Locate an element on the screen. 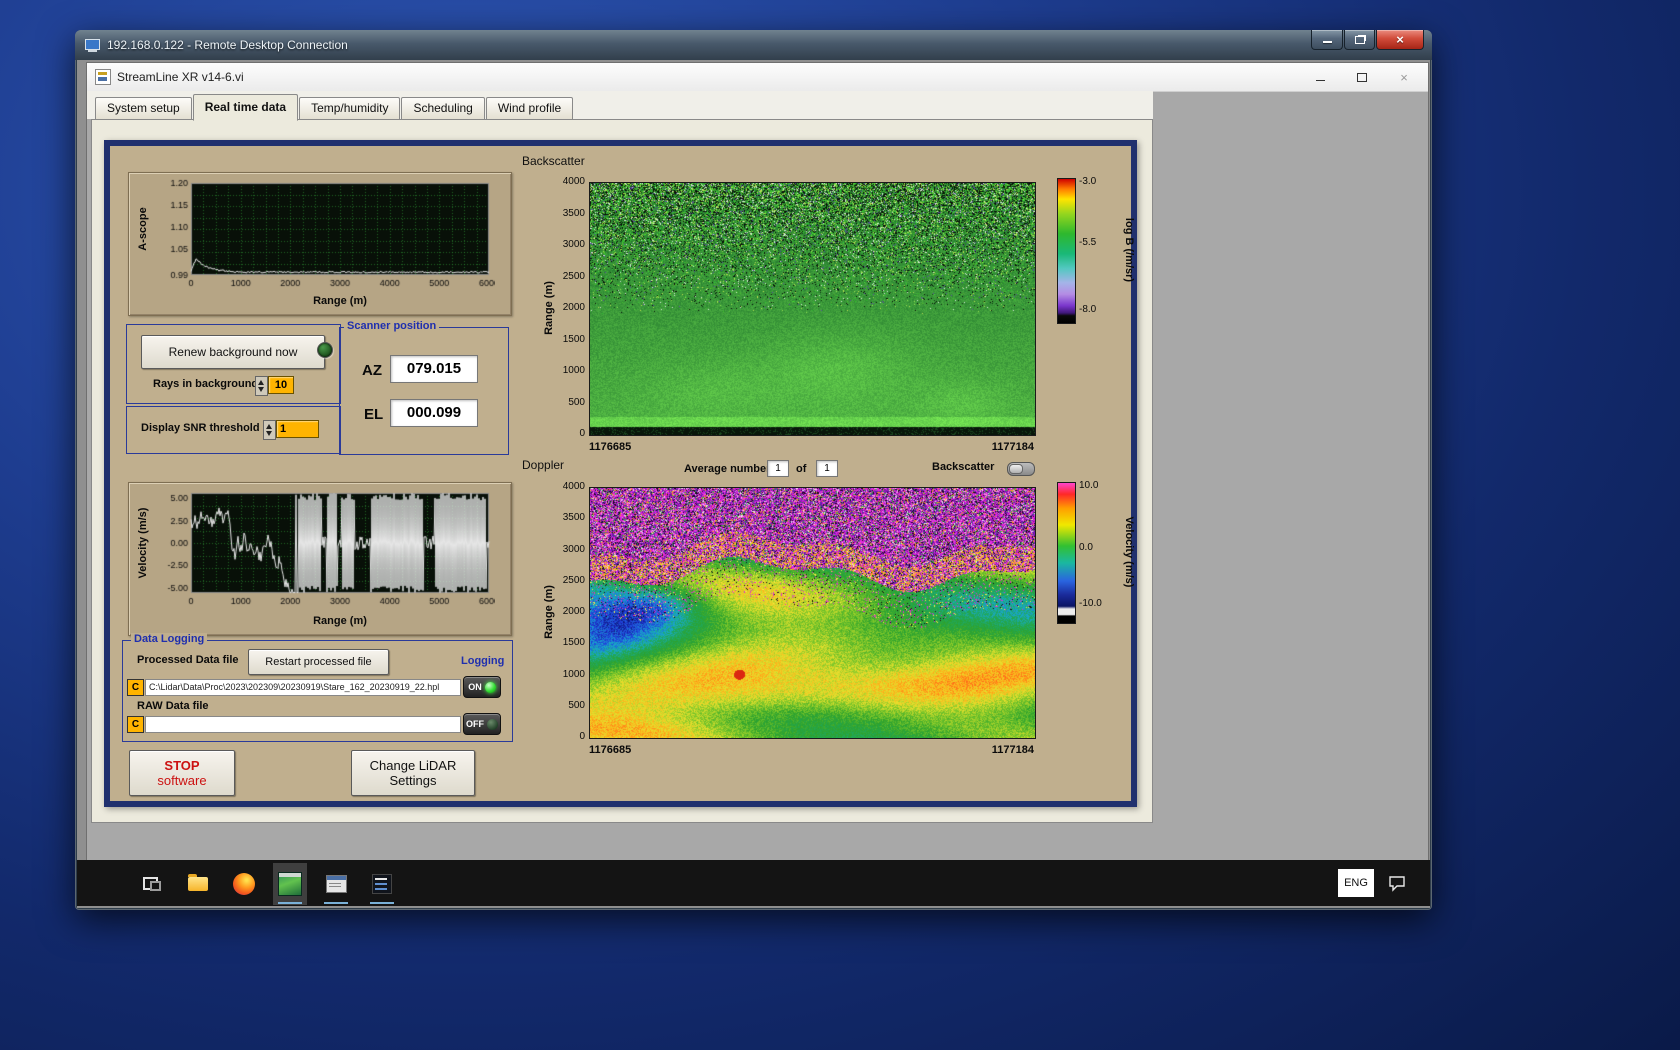 Image resolution: width=1680 pixels, height=1050 pixels. rays-value-field: 10 is located at coordinates (281, 385).